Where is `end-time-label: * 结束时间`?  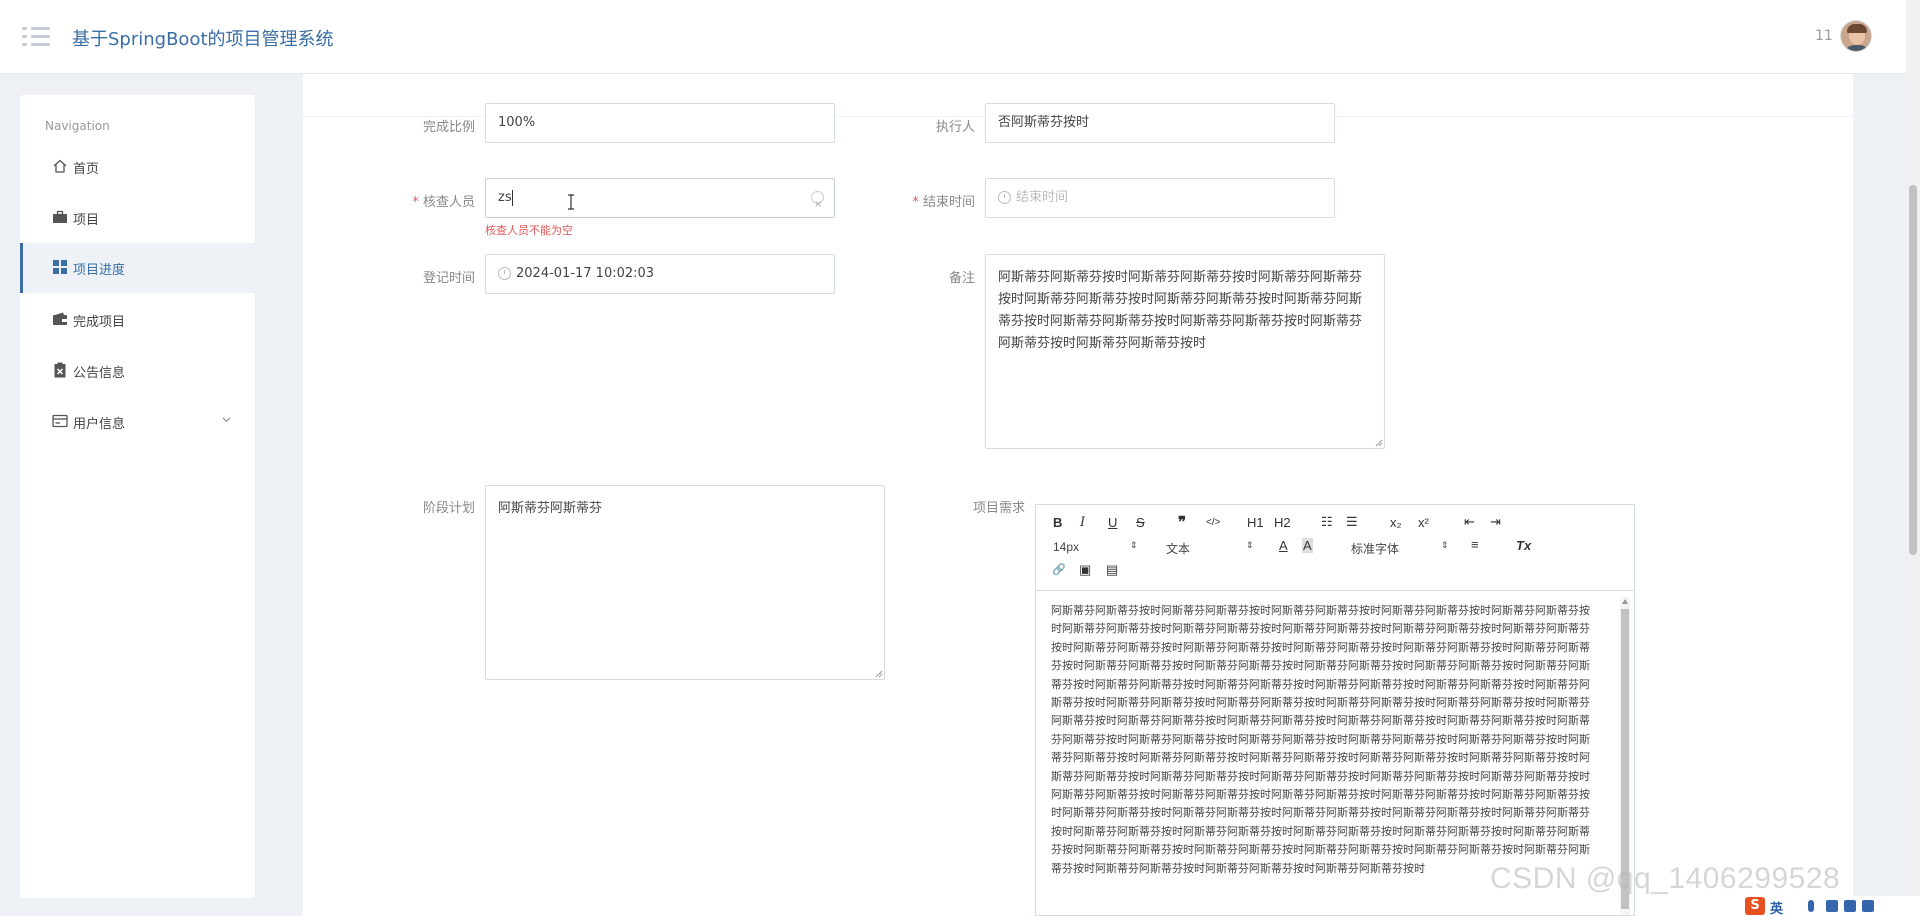
end-time-label: * 结束时间 is located at coordinates (915, 200).